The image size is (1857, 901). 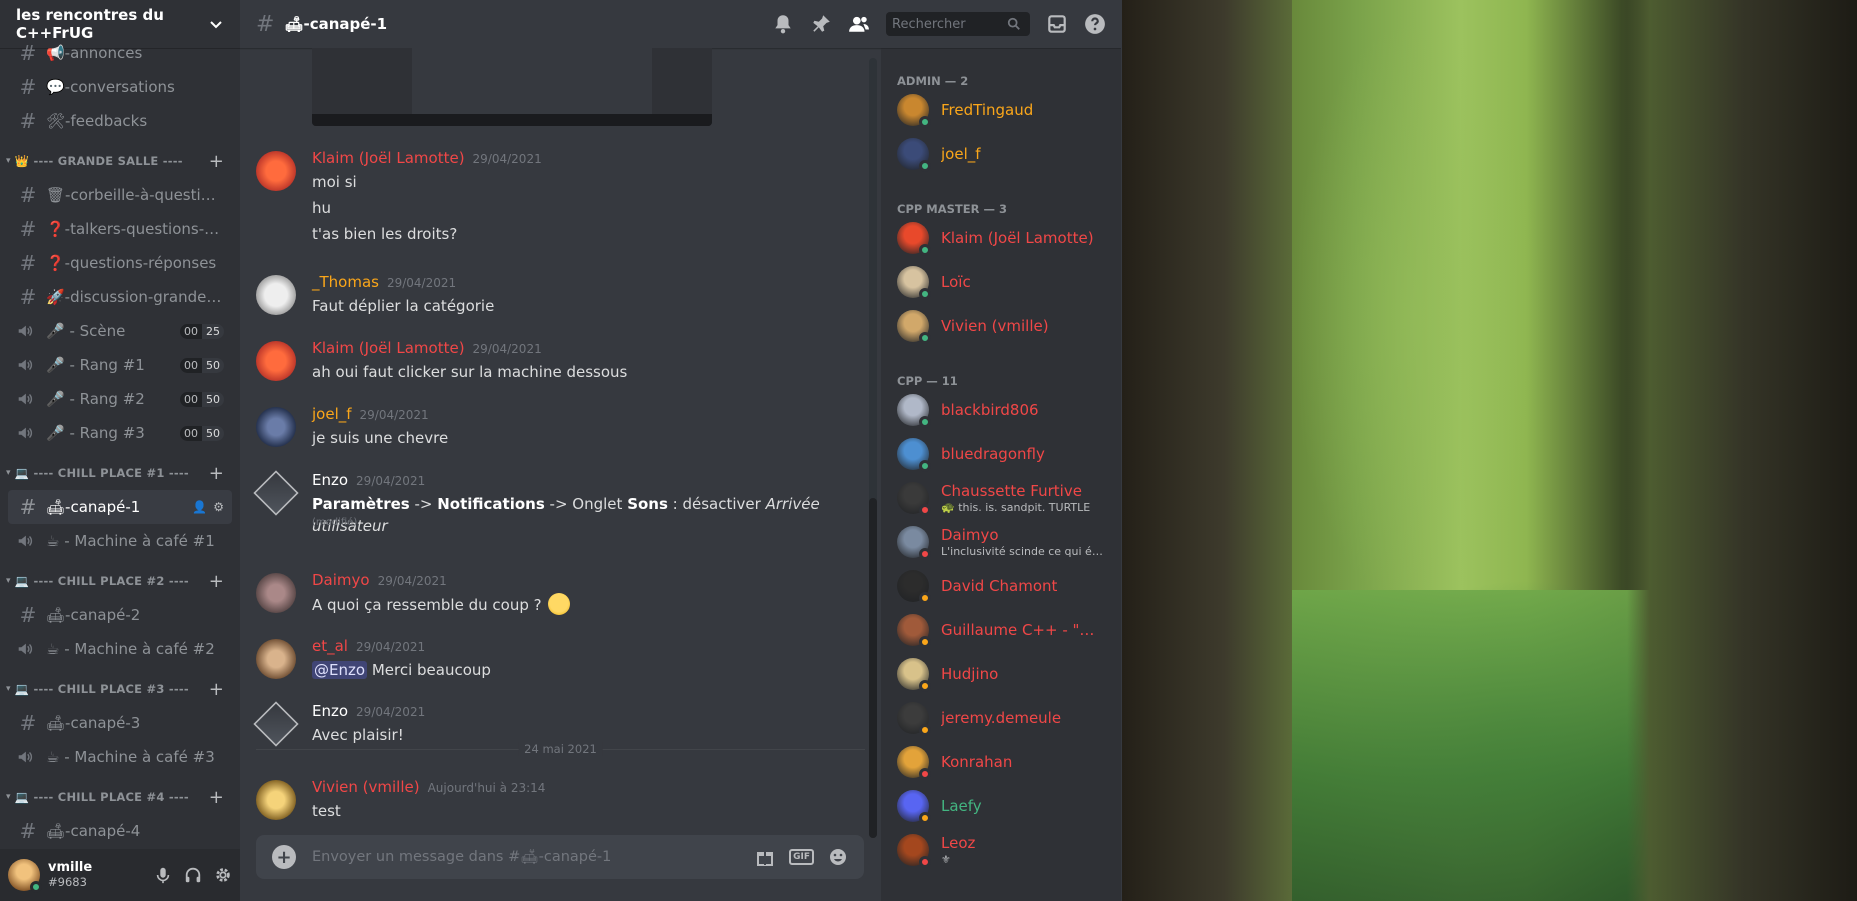 I want to click on chevron-down-icon, so click(x=216, y=24).